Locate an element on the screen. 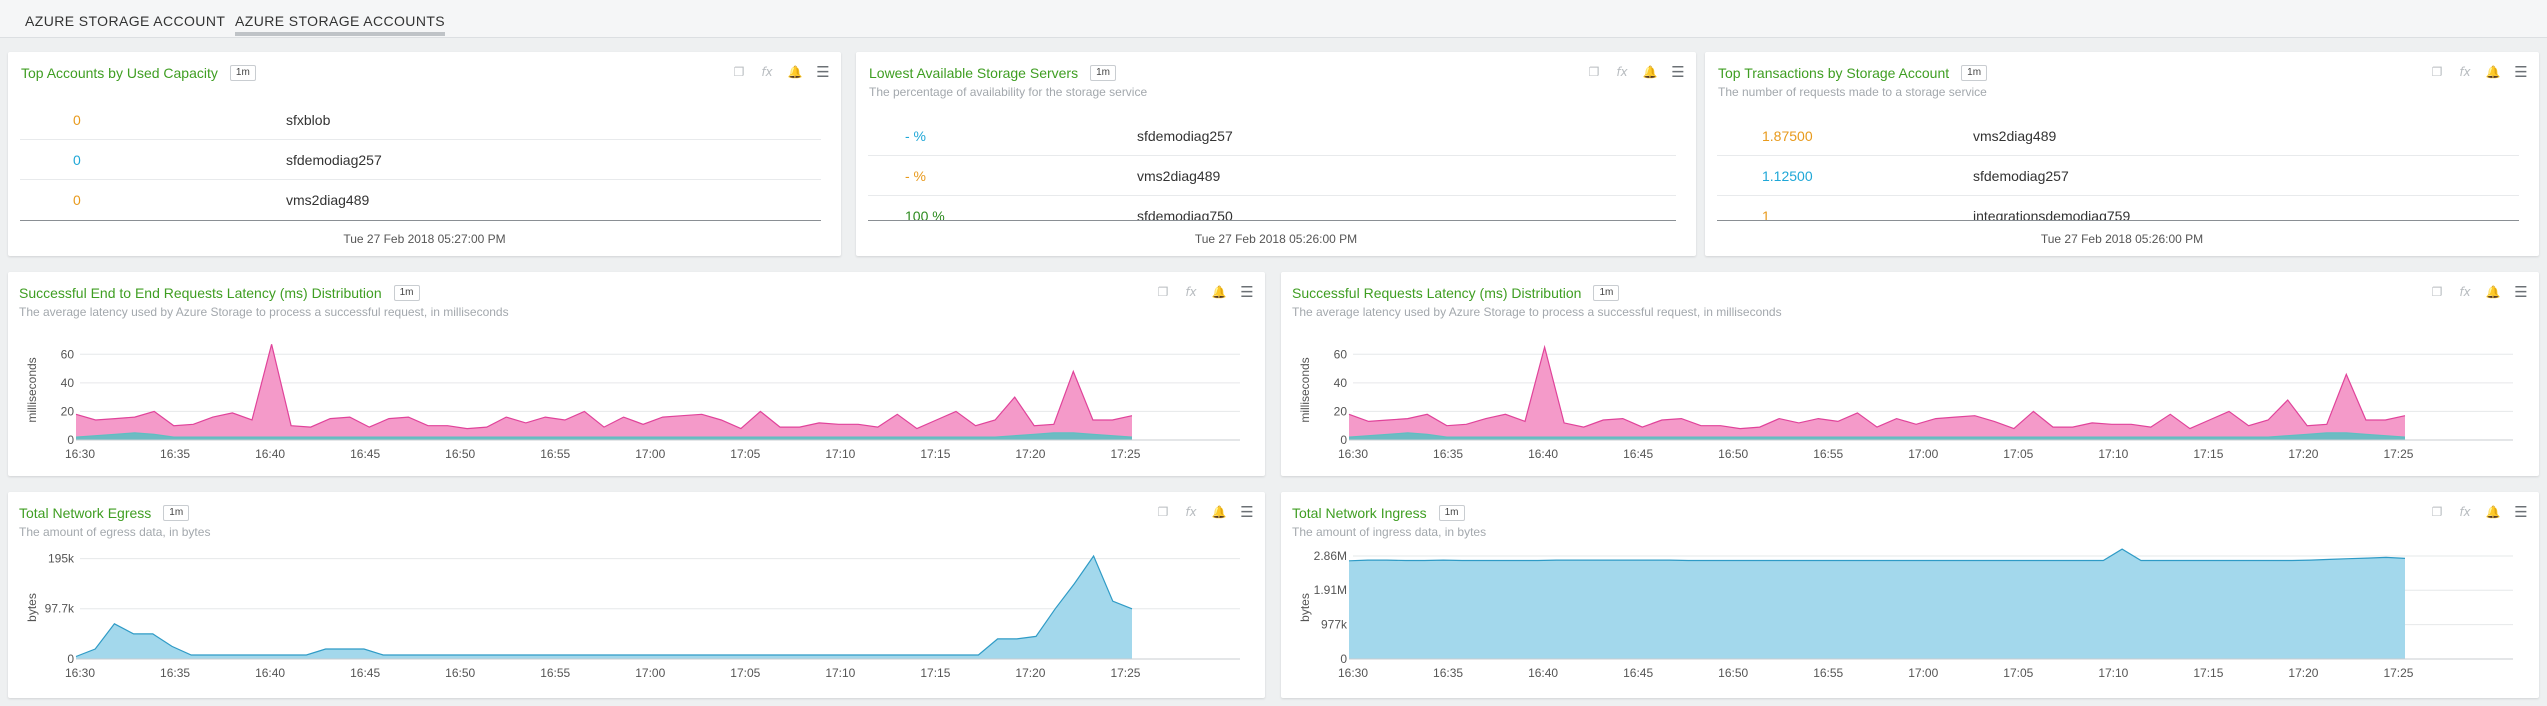  list-item: 100 % sfdemodiag750 is located at coordinates (1272, 208).